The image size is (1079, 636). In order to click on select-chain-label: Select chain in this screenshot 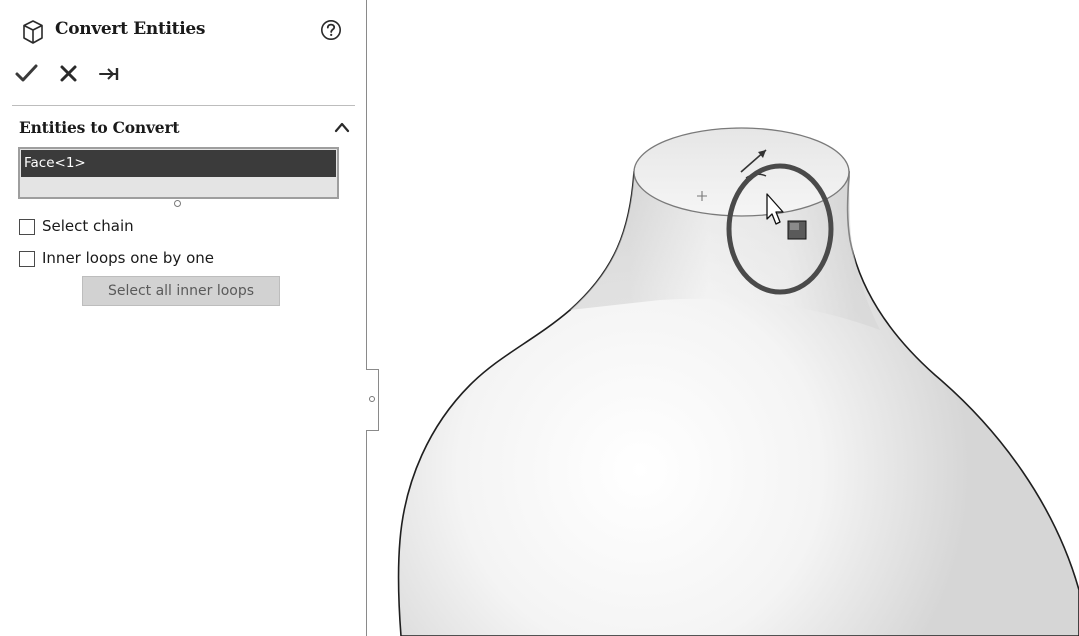, I will do `click(88, 226)`.